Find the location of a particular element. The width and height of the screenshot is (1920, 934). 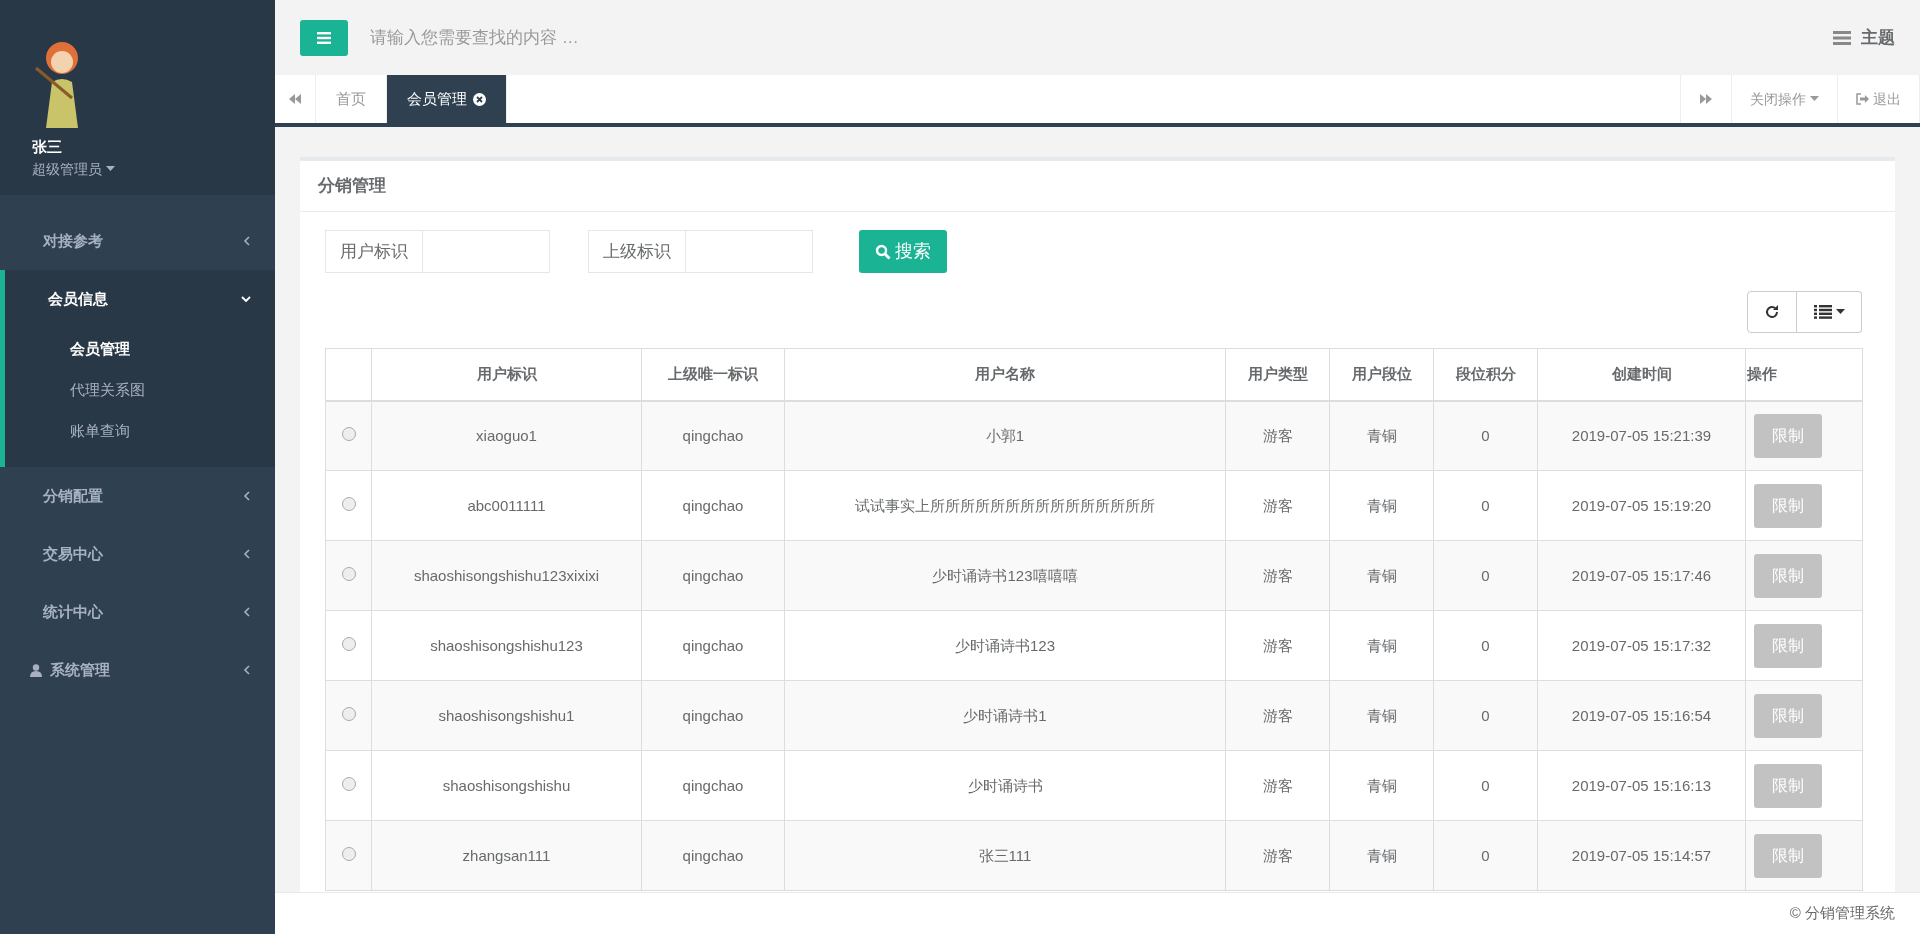

table-cell: shaoshisongshishu123xixixi is located at coordinates (506, 575).